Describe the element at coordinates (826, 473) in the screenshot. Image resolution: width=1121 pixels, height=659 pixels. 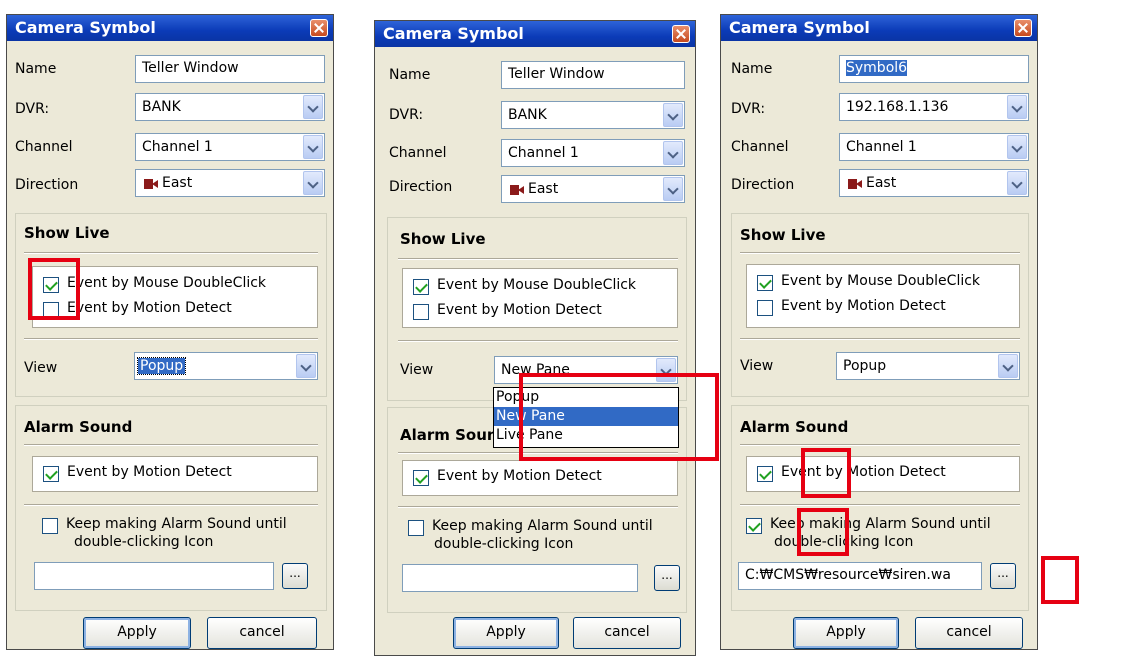
I see `annotation-box-alarm-motion` at that location.